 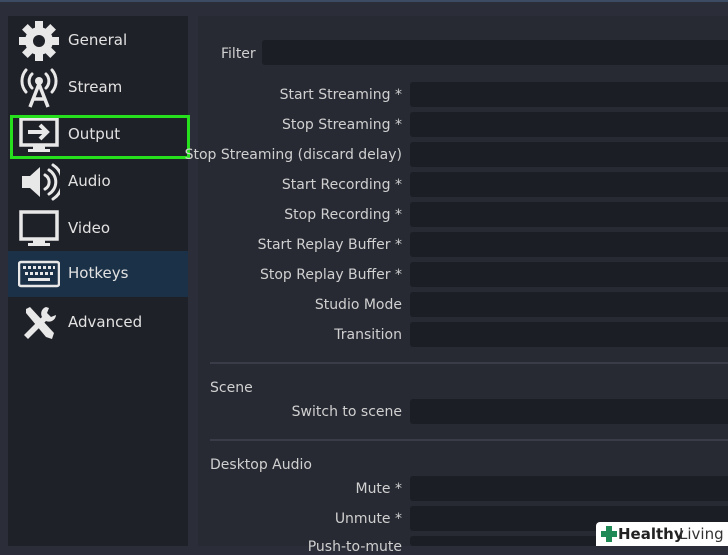 I want to click on sidebar-item-general: General, so click(x=98, y=41).